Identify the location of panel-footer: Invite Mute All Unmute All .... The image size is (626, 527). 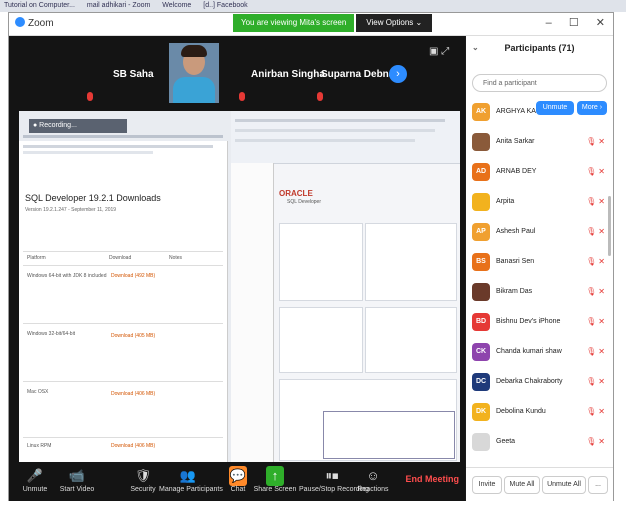
(539, 484).